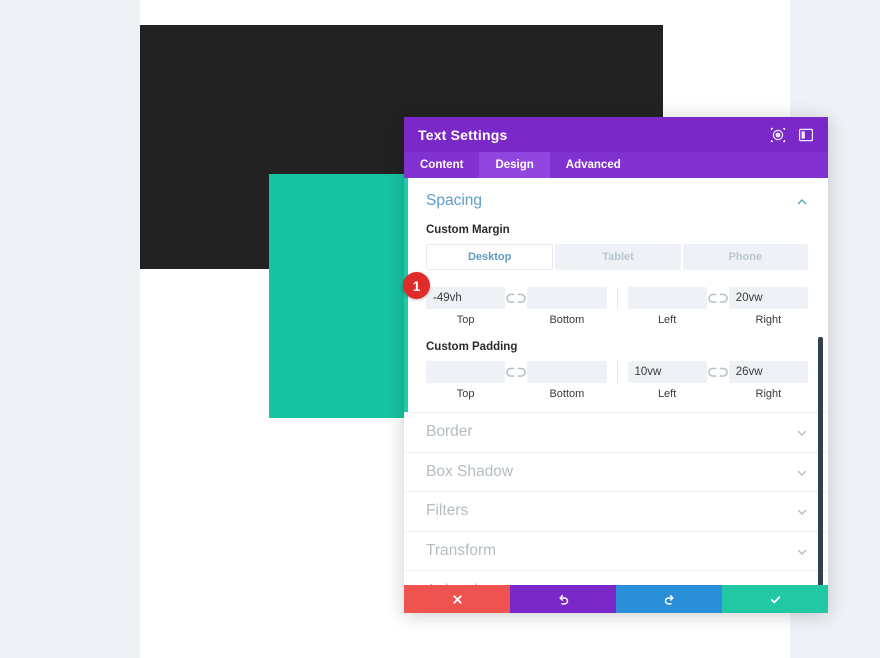 The height and width of the screenshot is (658, 880). Describe the element at coordinates (460, 583) in the screenshot. I see `section-animation-label: Animation` at that location.